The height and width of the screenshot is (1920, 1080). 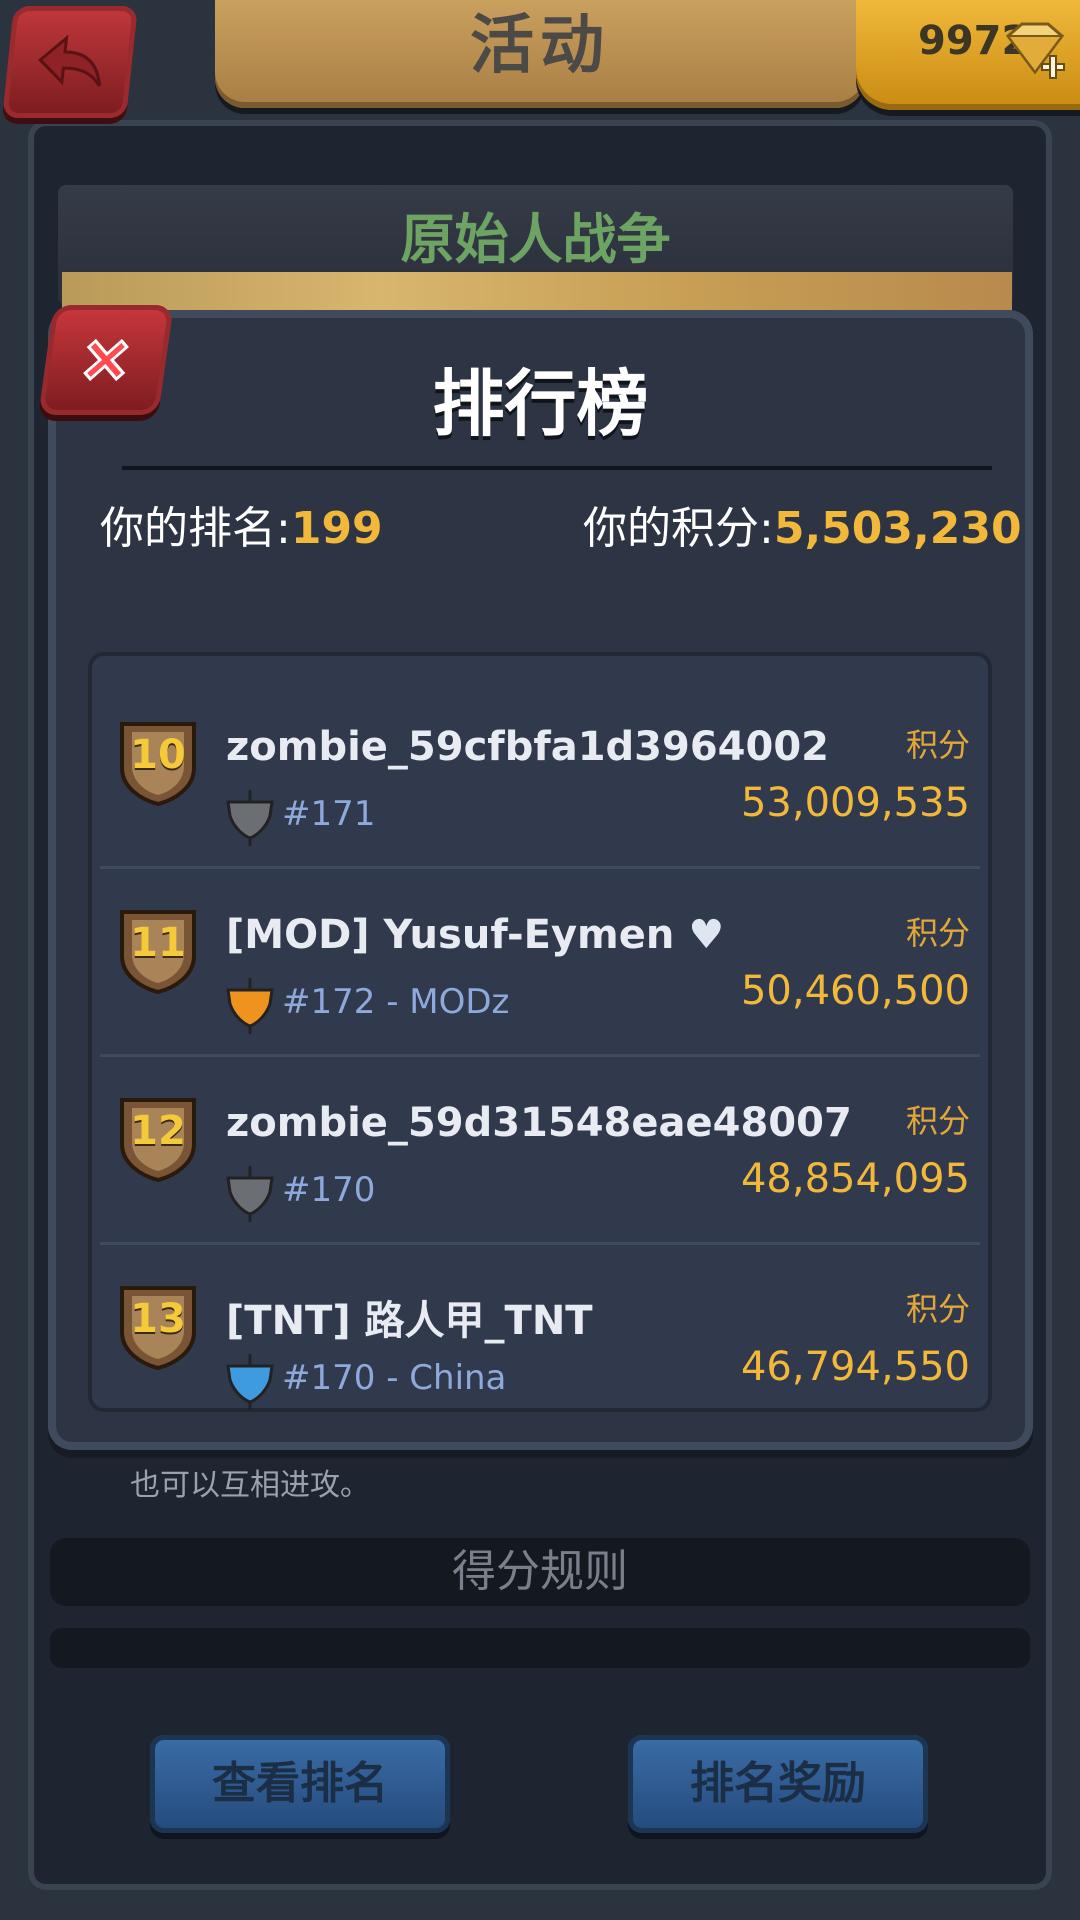 I want to click on player-name-text: [MOD] Yusuf-Eymen, so click(x=450, y=935).